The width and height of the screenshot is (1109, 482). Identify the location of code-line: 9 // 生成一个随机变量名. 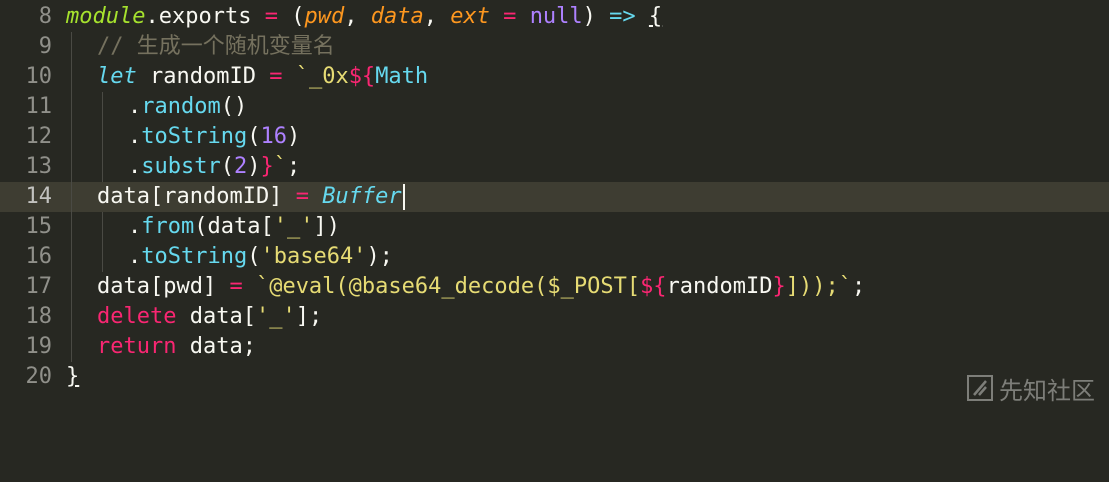
(554, 47).